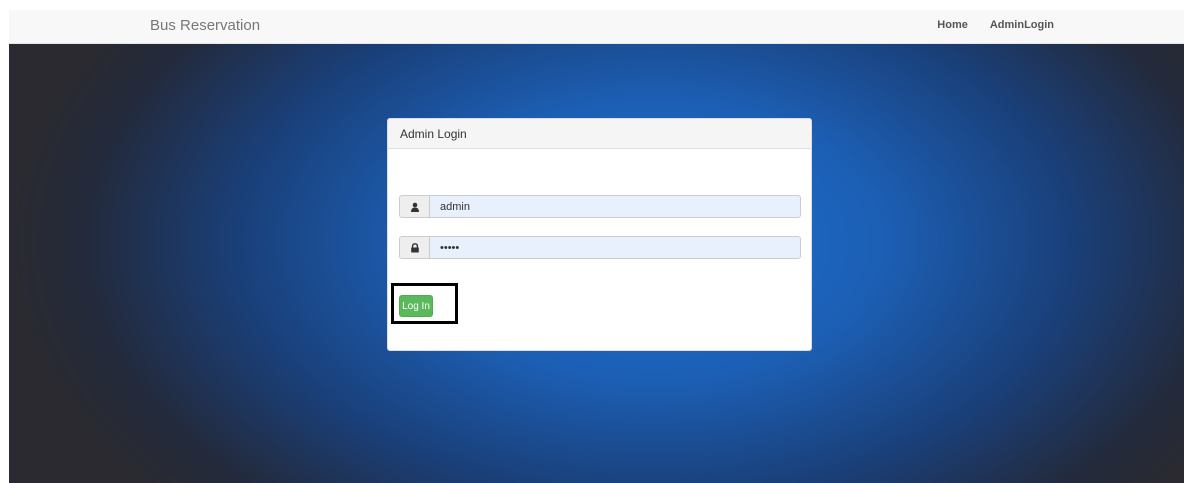 Image resolution: width=1184 pixels, height=483 pixels. I want to click on password-input, so click(615, 247).